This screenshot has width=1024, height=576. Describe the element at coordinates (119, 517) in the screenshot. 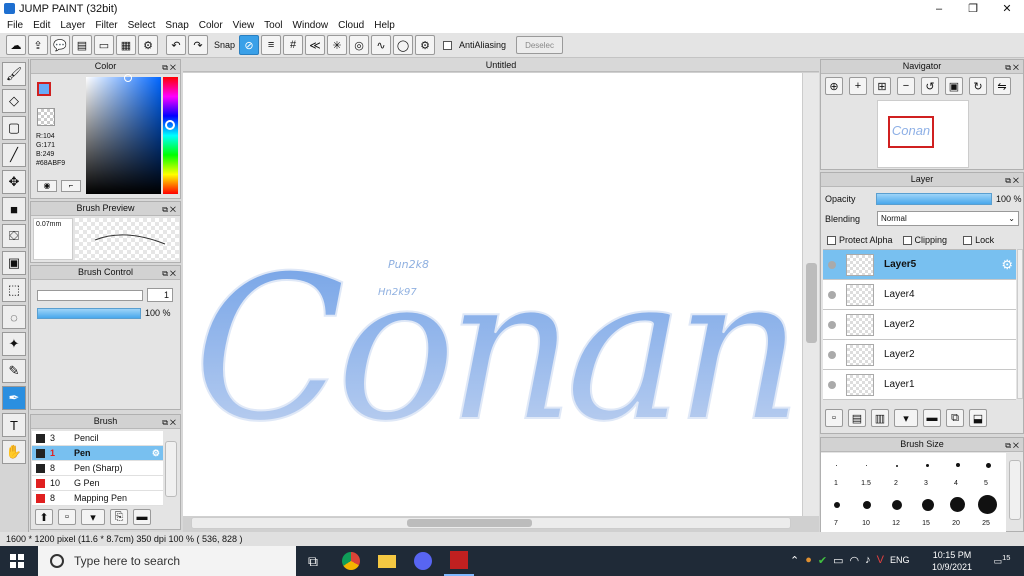

I see `brush-copy-icon: ⎘` at that location.